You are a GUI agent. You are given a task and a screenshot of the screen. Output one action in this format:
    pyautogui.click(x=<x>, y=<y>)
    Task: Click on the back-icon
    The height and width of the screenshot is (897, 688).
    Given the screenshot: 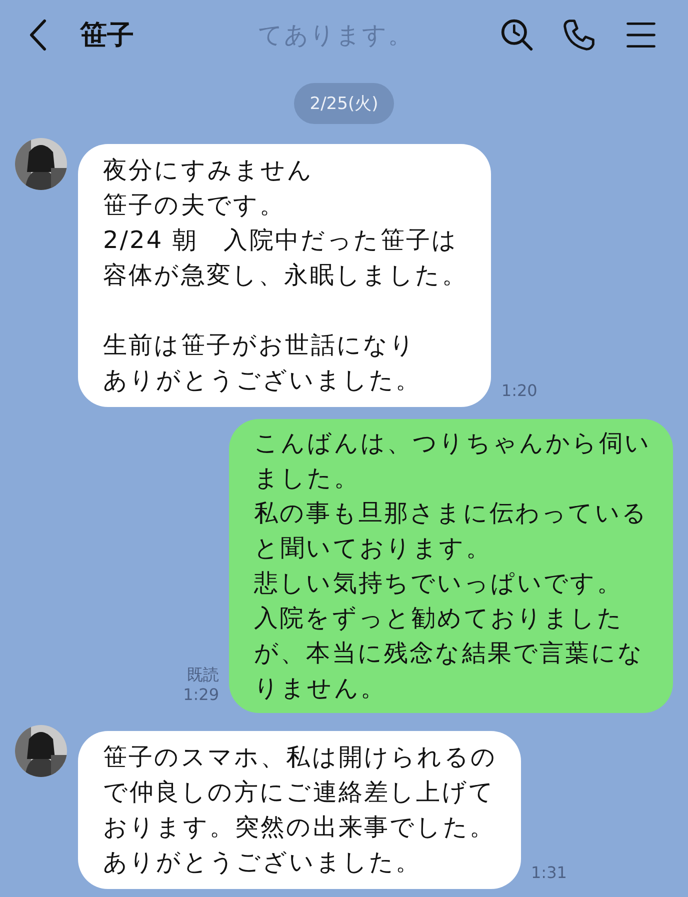 What is the action you would take?
    pyautogui.click(x=38, y=35)
    